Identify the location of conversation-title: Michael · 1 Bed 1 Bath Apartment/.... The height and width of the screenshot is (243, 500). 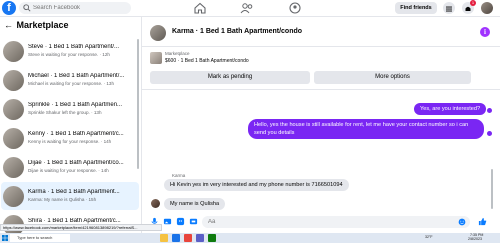
(76, 76).